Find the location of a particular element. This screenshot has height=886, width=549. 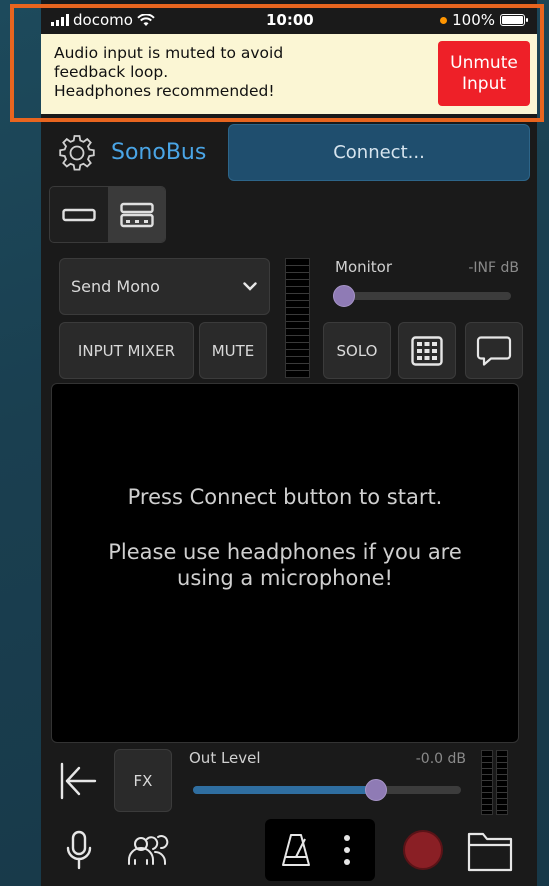

carrier-area: docomo is located at coordinates (103, 20).